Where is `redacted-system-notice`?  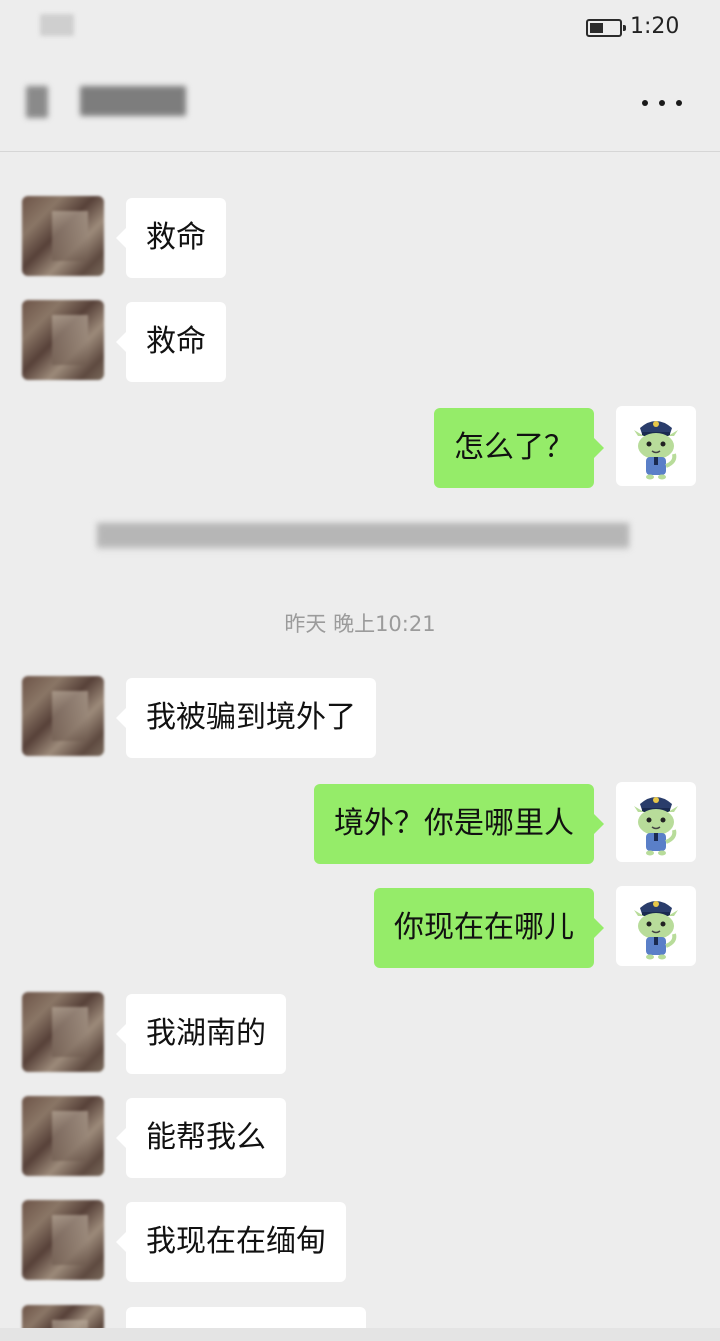
redacted-system-notice is located at coordinates (363, 539).